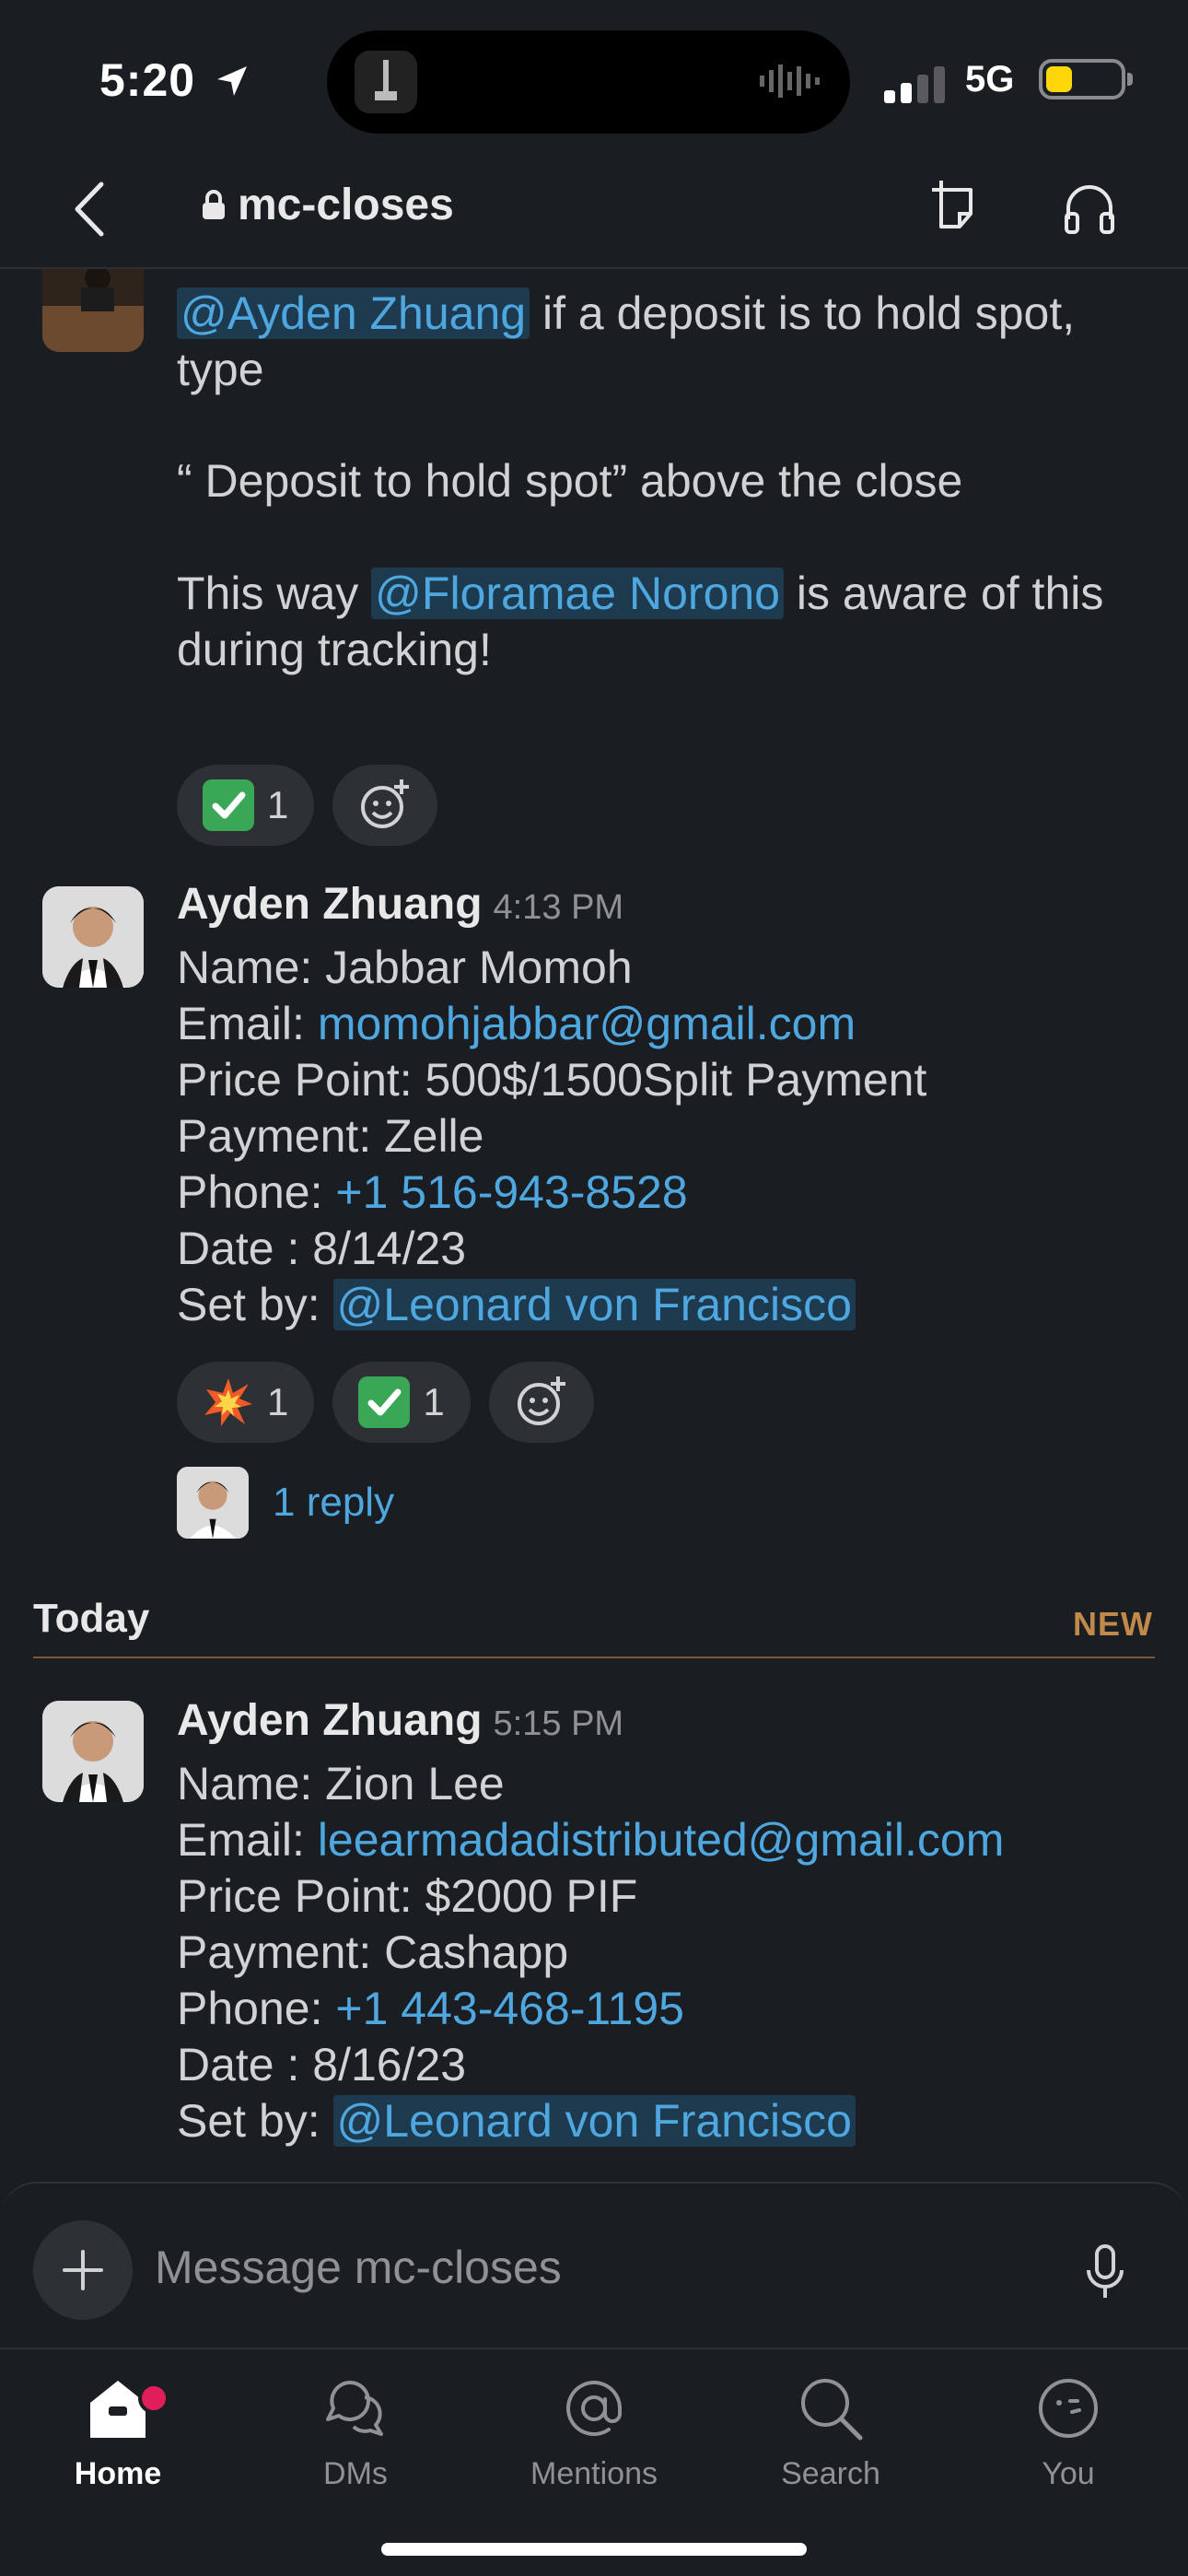 Image resolution: width=1188 pixels, height=2576 pixels. What do you see at coordinates (958, 207) in the screenshot?
I see `canvas-add-icon` at bounding box center [958, 207].